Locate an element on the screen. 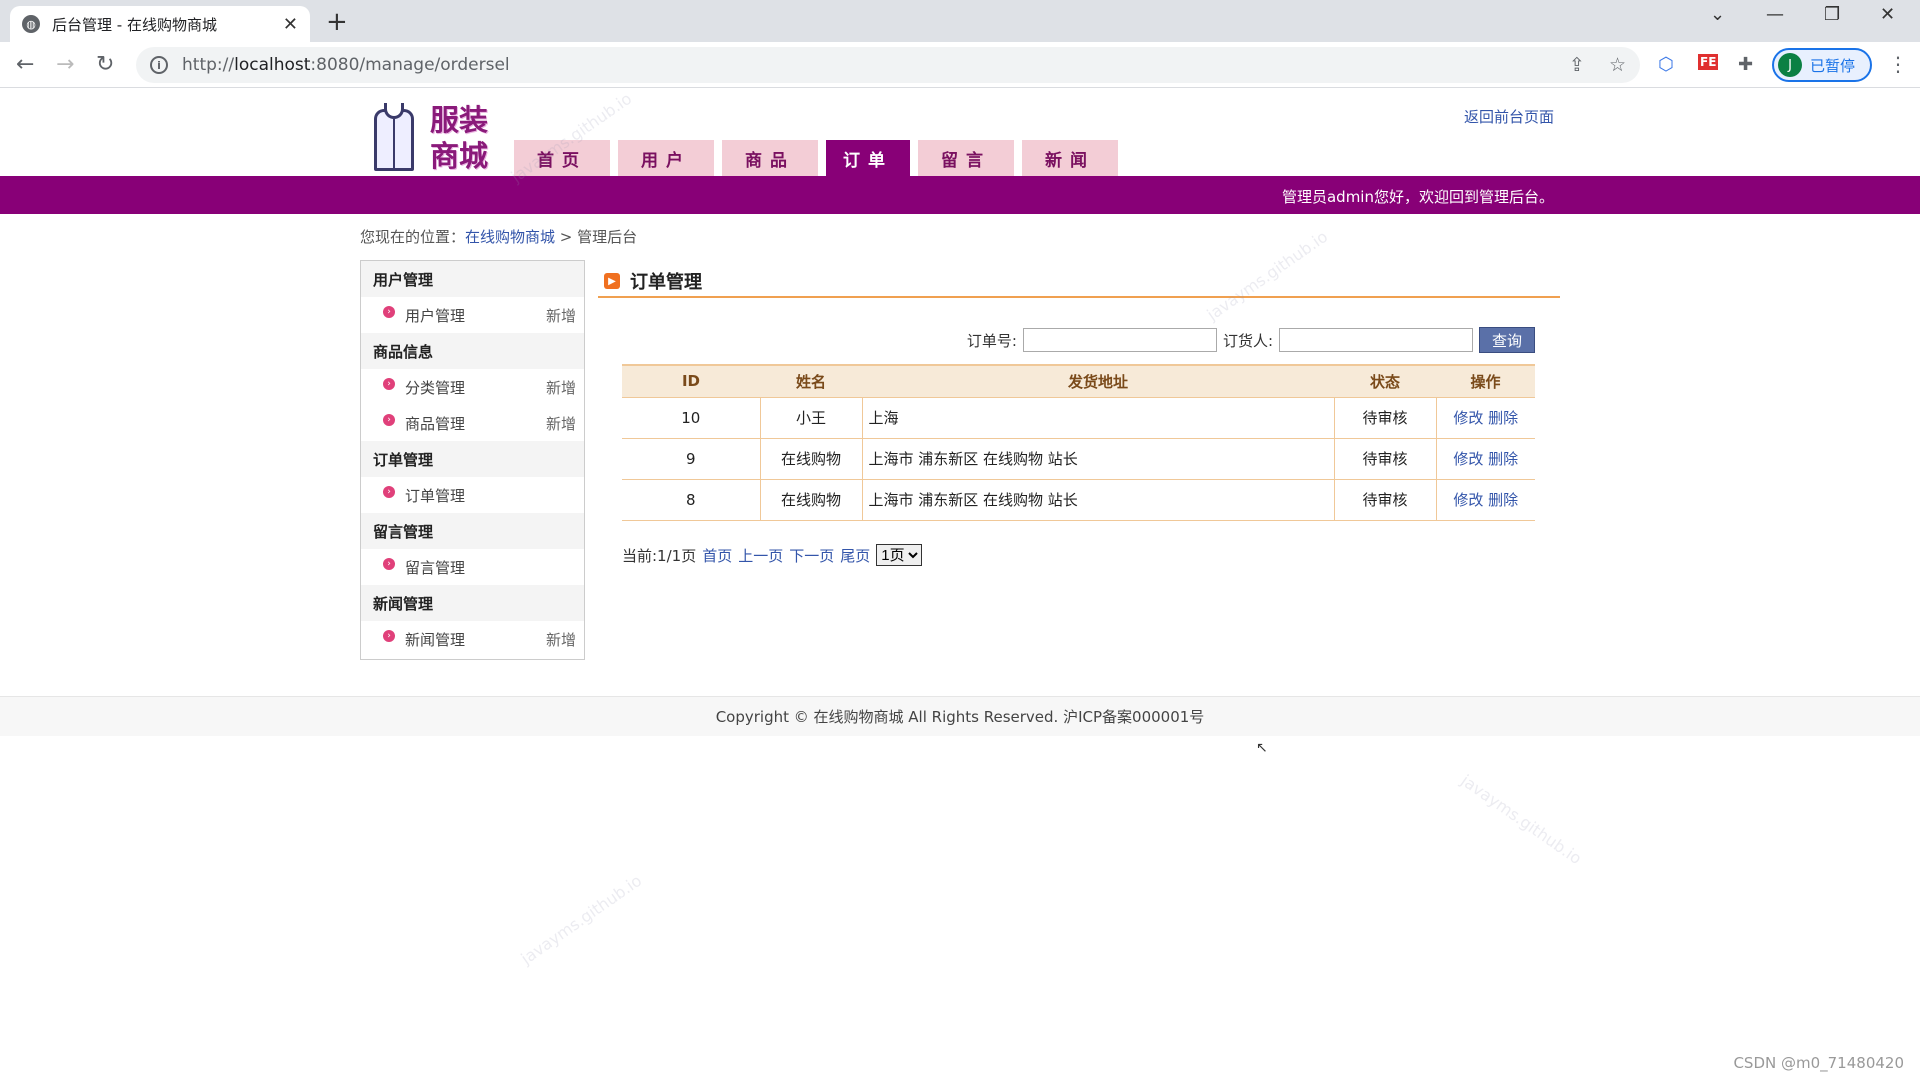 The height and width of the screenshot is (1080, 1920). cell-name: 在线购物 is located at coordinates (810, 459).